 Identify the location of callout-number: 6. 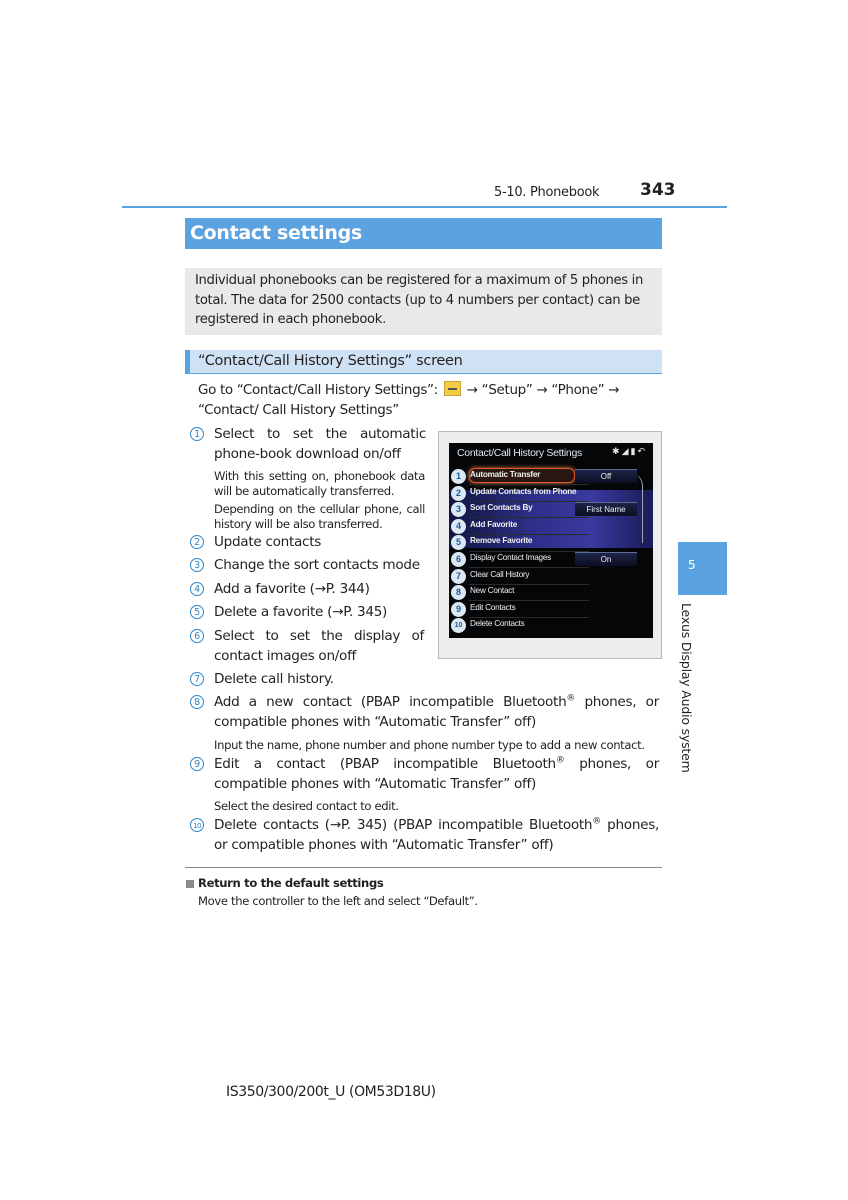
(458, 559).